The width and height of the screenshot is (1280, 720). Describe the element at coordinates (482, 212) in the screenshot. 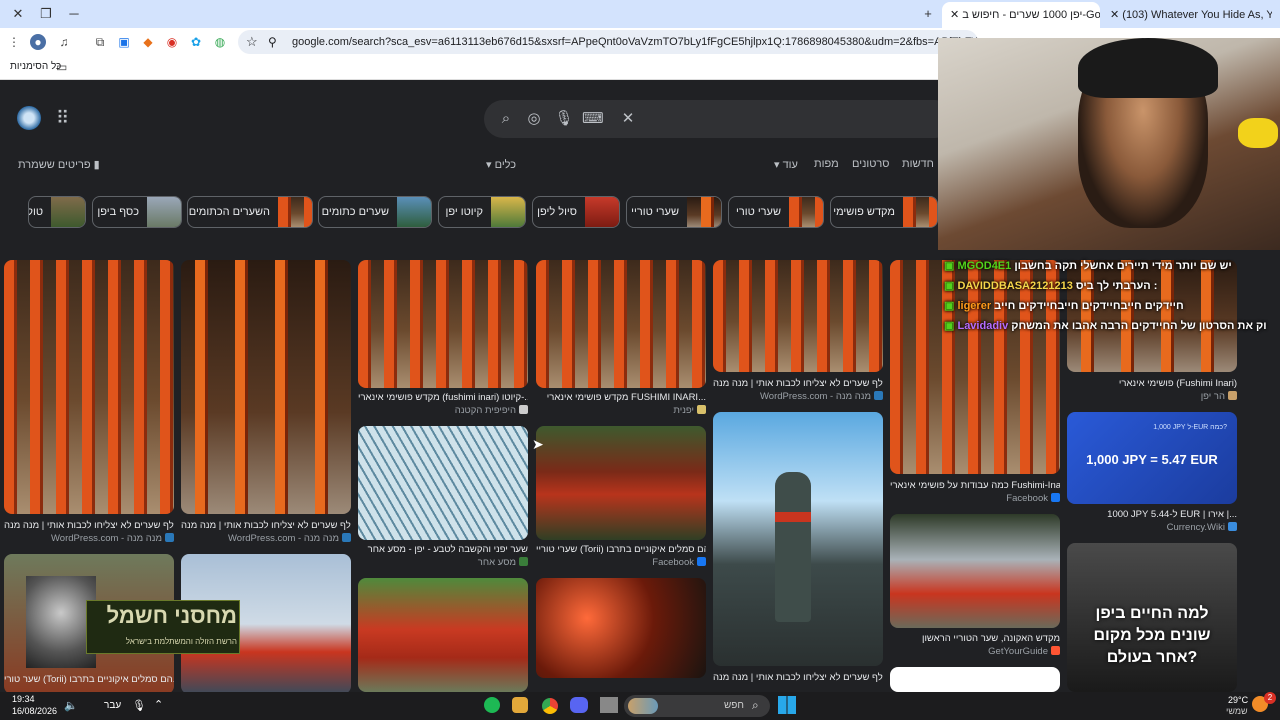

I see `chip-kyoto: קיוטו יפן` at that location.